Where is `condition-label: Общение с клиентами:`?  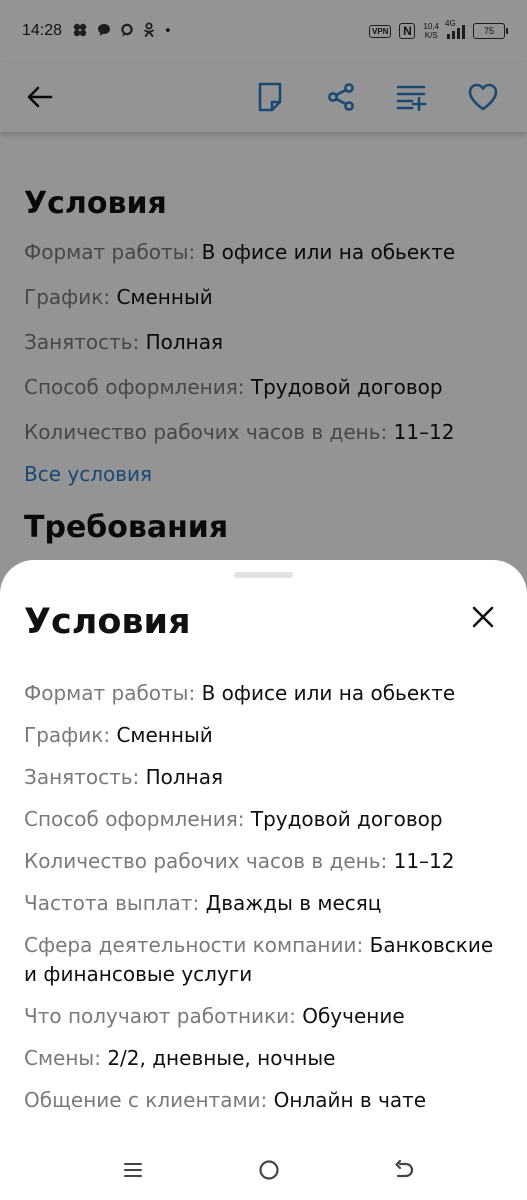
condition-label: Общение с клиентами: is located at coordinates (146, 1100).